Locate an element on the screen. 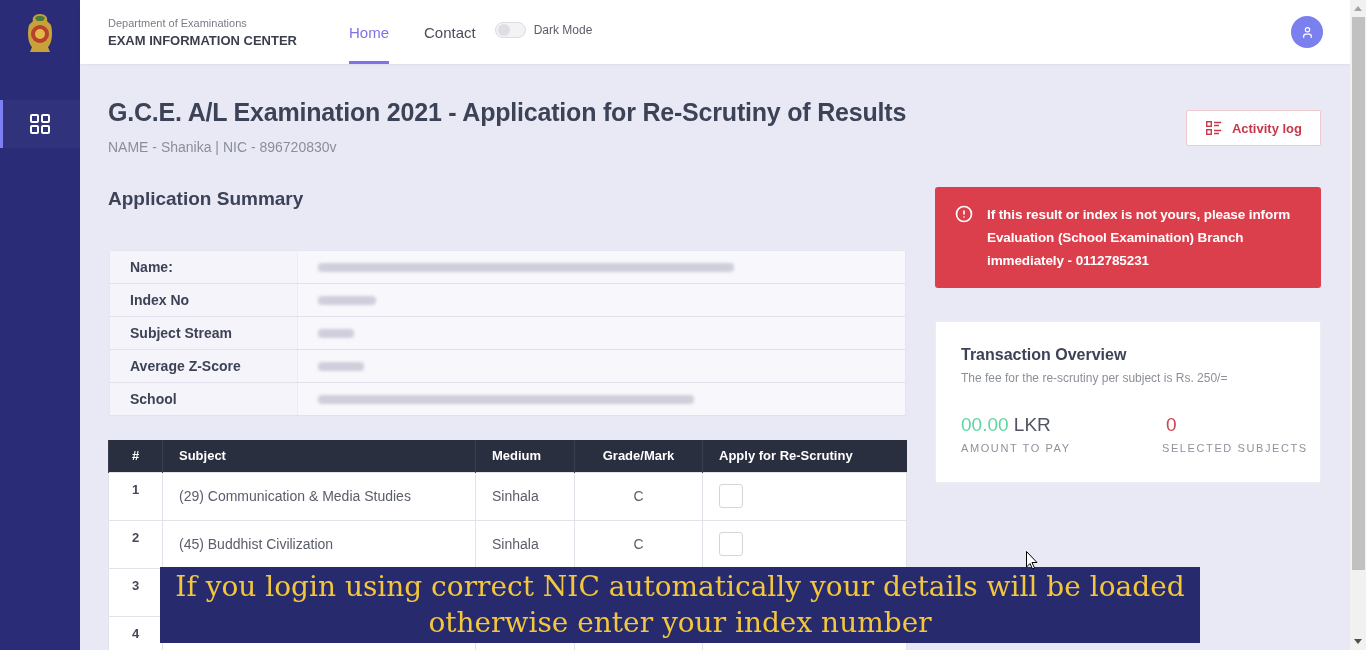 This screenshot has height=650, width=1366. summary-label: School is located at coordinates (153, 399).